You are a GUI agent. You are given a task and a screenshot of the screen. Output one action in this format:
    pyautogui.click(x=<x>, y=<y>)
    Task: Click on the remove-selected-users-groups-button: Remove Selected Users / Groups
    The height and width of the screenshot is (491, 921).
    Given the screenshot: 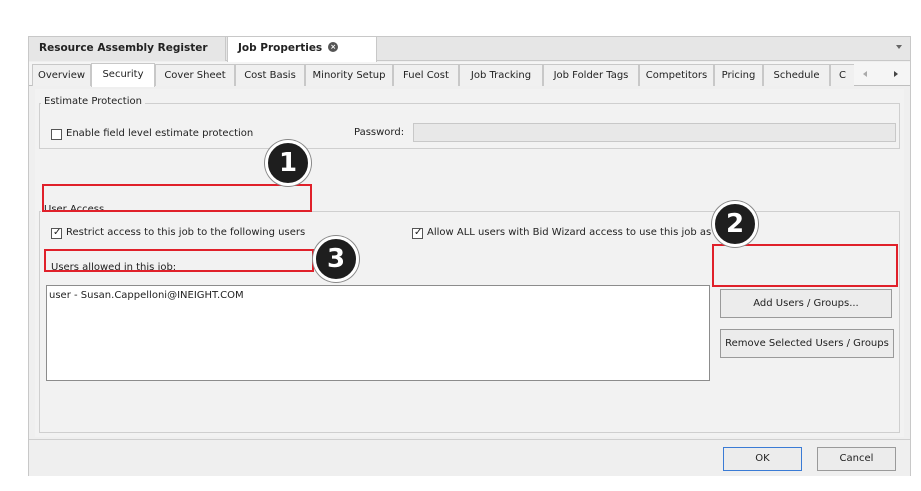 What is the action you would take?
    pyautogui.click(x=807, y=343)
    